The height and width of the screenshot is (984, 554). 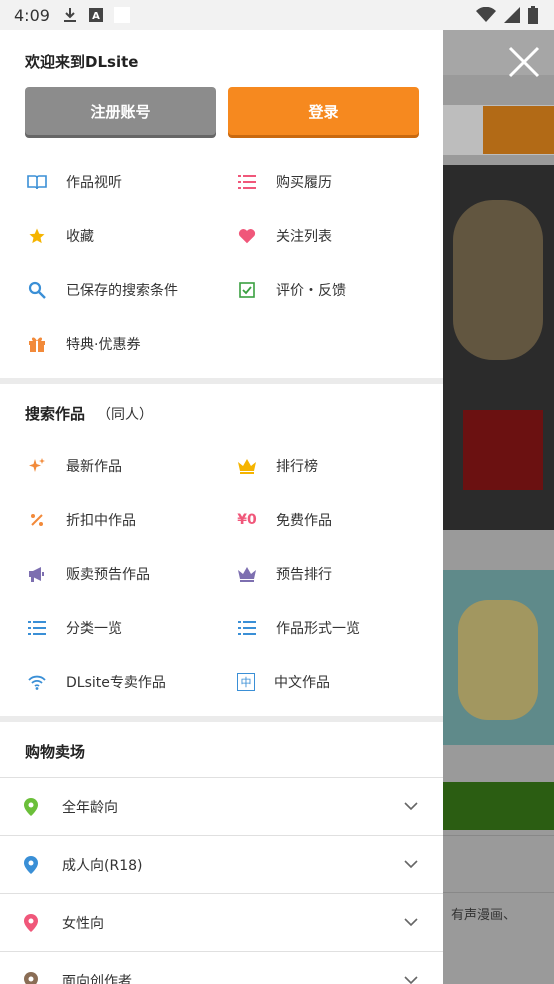 I want to click on menu-item-saved-search: 已保存的搜索条件, so click(x=102, y=290).